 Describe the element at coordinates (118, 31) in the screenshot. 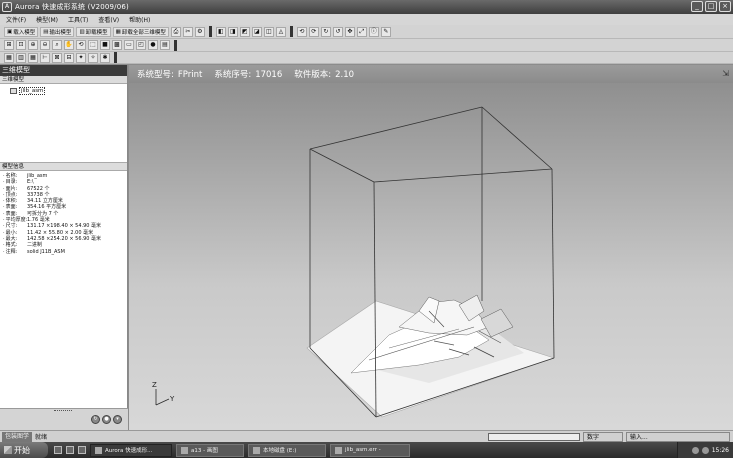

I see `unload-all-icon: ▦` at that location.